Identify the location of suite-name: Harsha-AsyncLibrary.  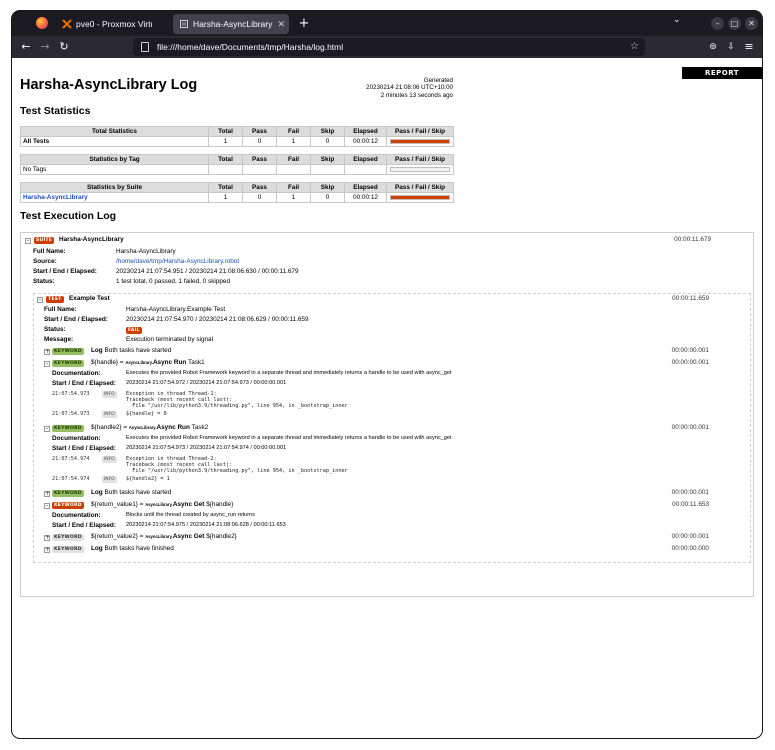
(91, 239).